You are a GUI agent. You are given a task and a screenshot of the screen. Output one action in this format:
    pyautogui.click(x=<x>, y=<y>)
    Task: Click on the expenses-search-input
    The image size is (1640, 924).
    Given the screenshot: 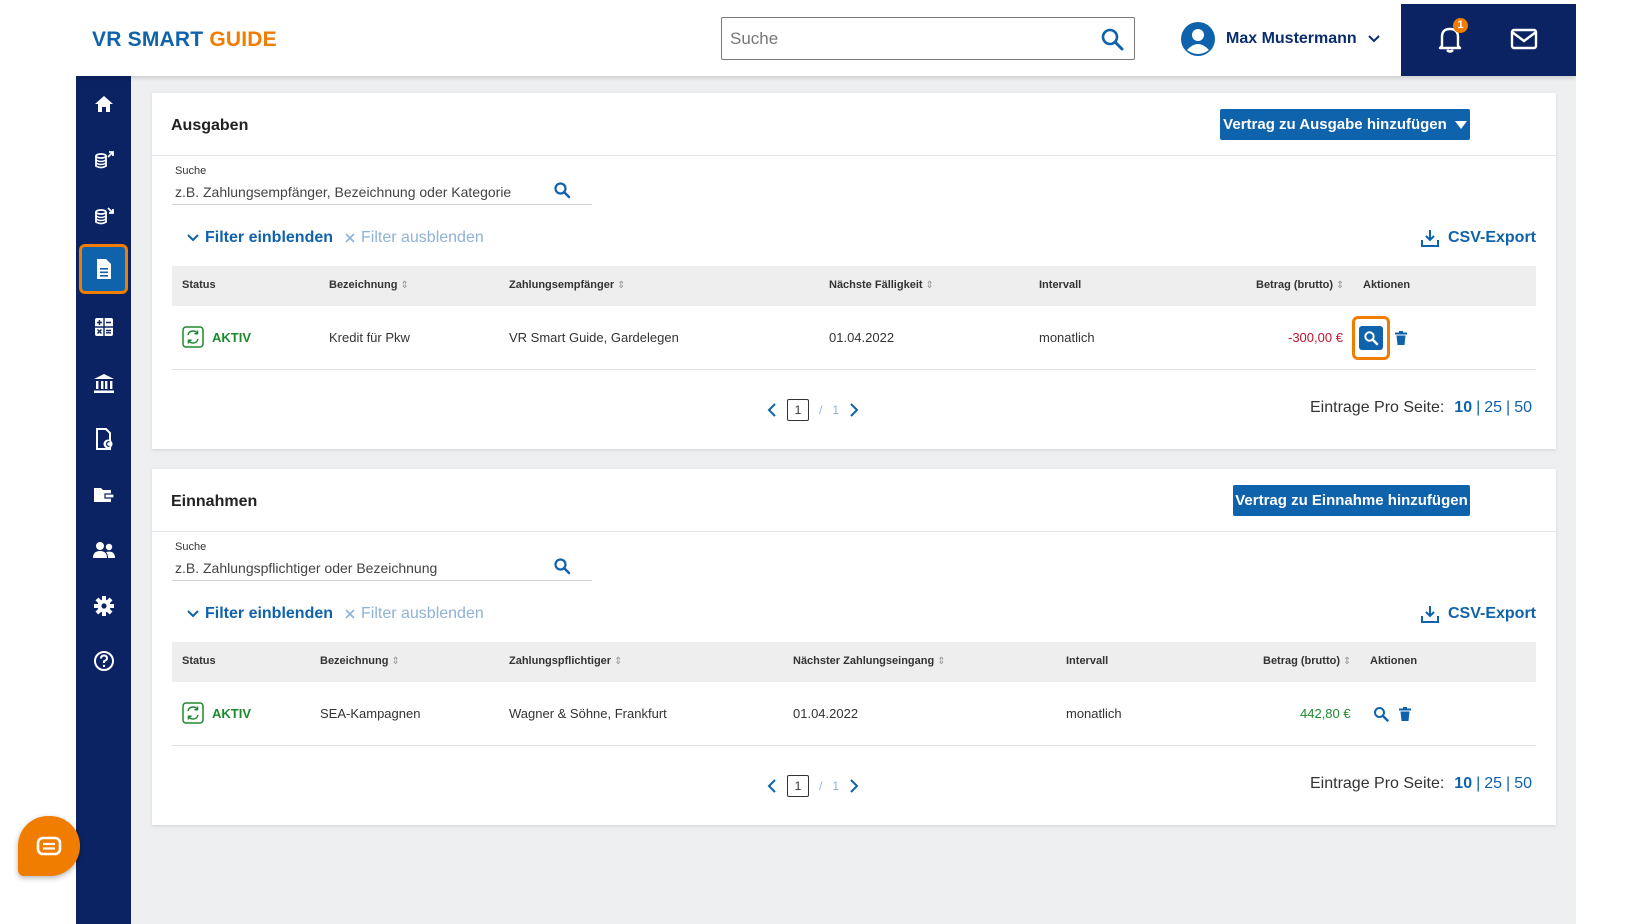 What is the action you would take?
    pyautogui.click(x=355, y=192)
    